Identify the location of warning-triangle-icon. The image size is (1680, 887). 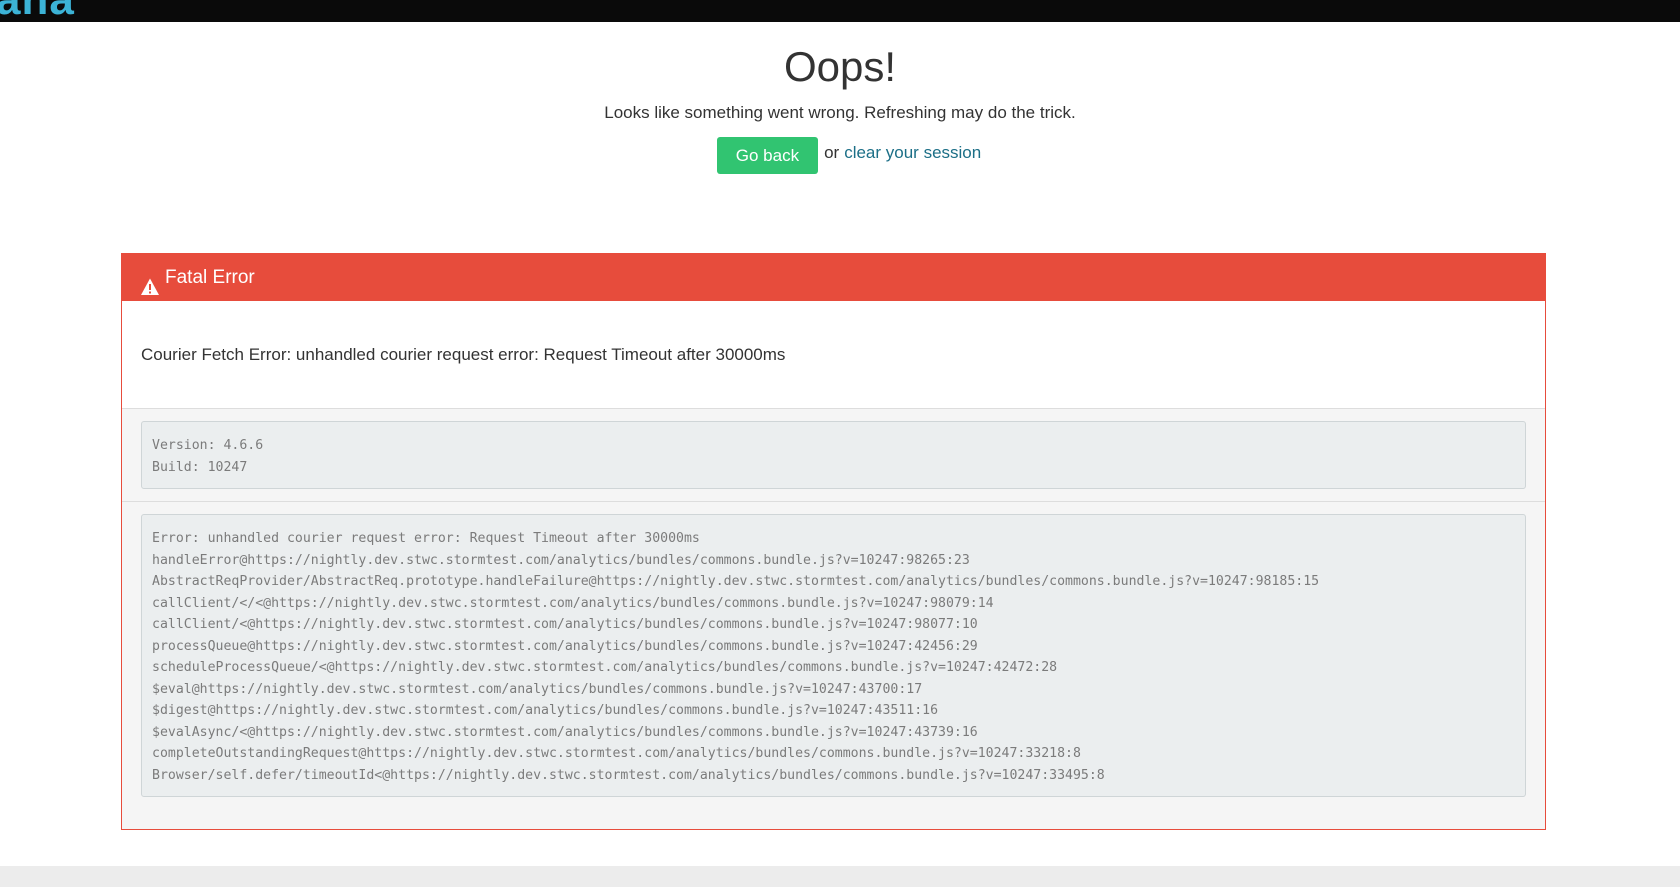
(150, 281).